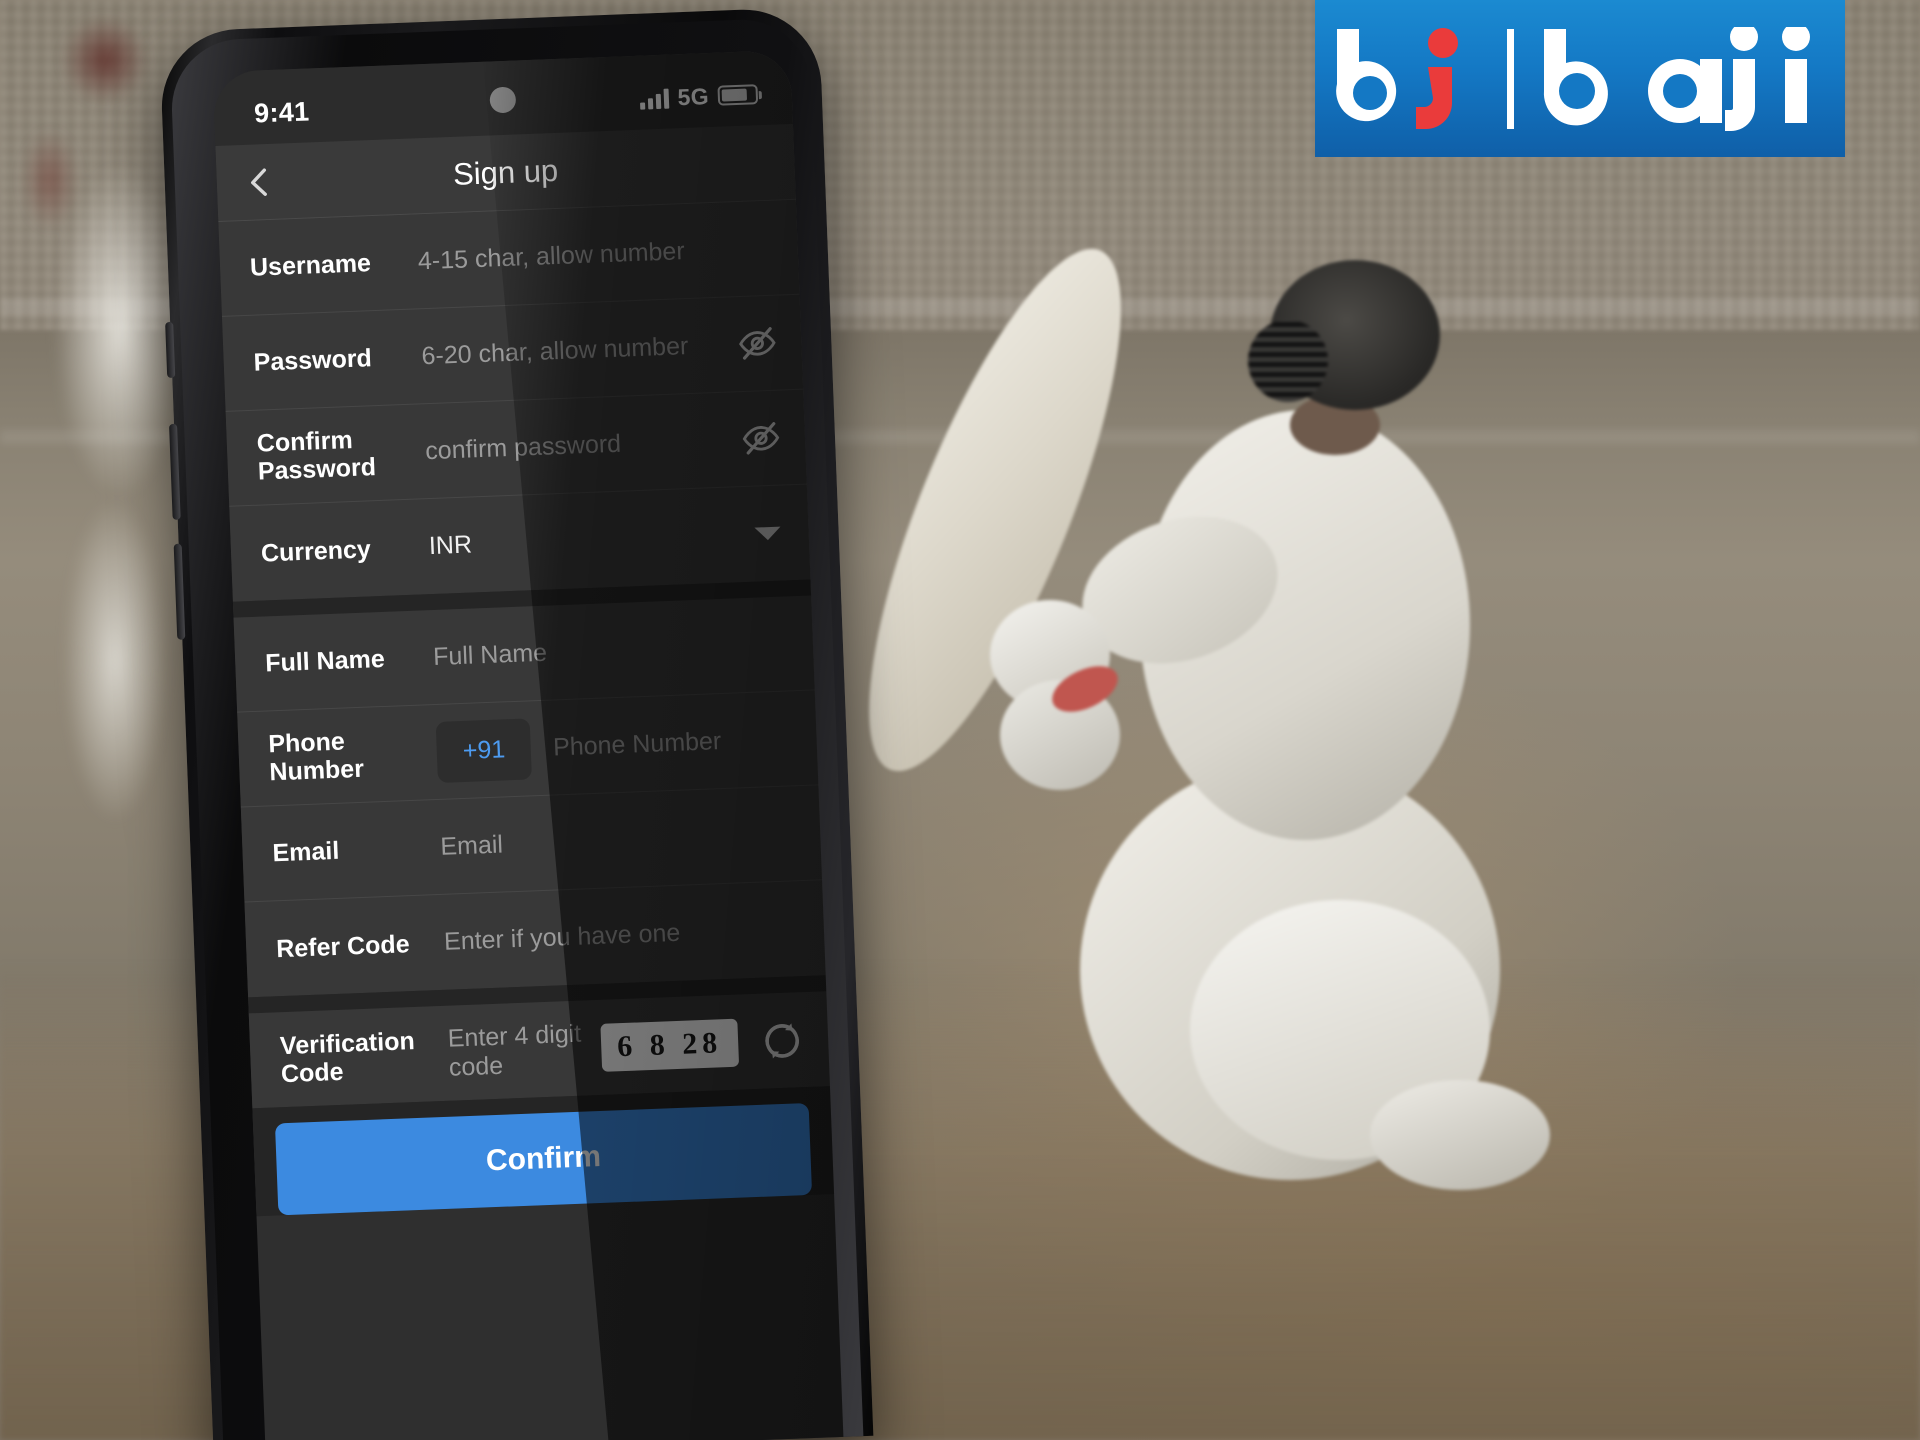 The width and height of the screenshot is (1920, 1440). I want to click on email-input: Email, so click(618, 840).